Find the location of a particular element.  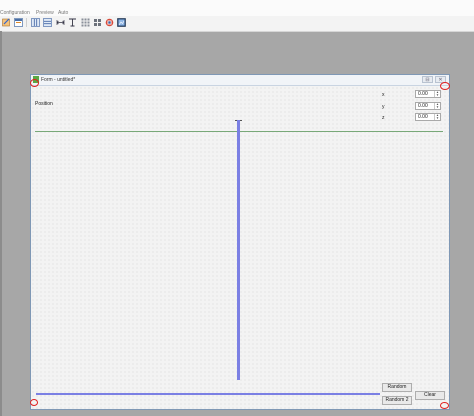

restore-icon: ⊟ is located at coordinates (427, 79).